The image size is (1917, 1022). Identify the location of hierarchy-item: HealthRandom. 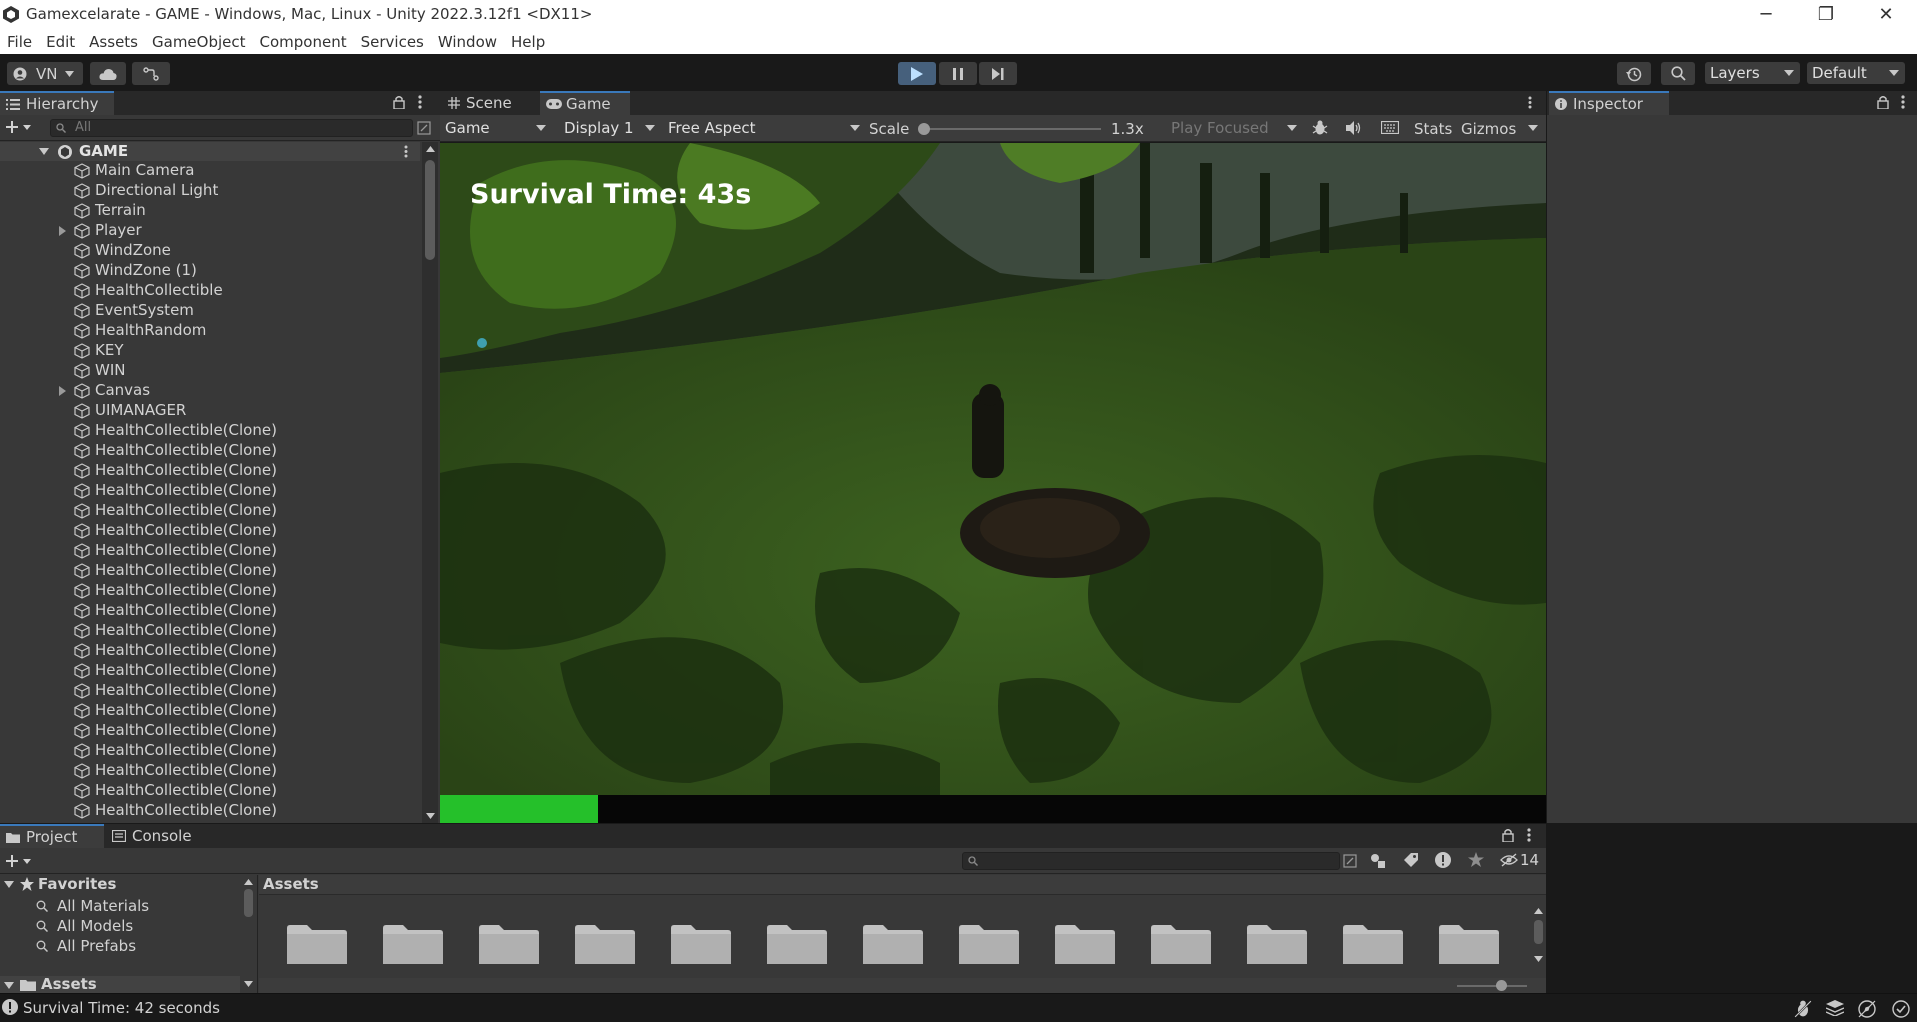
(210, 331).